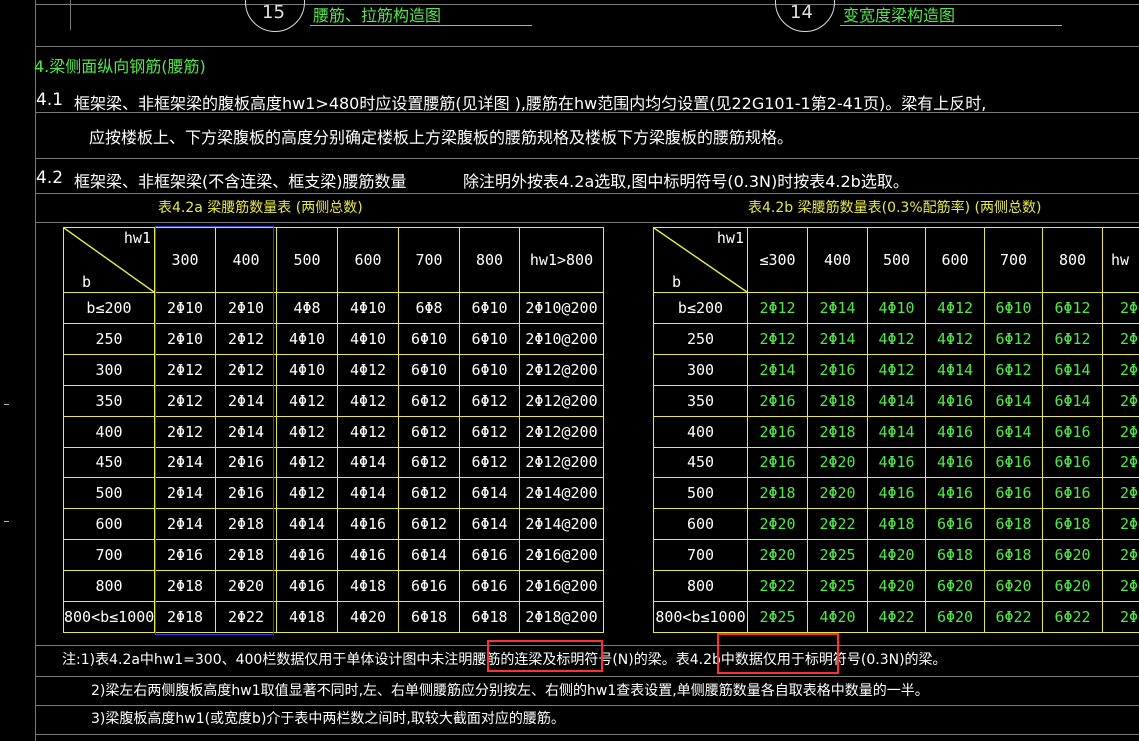 This screenshot has width=1139, height=741. I want to click on table-cell: 4Φ10, so click(307, 369).